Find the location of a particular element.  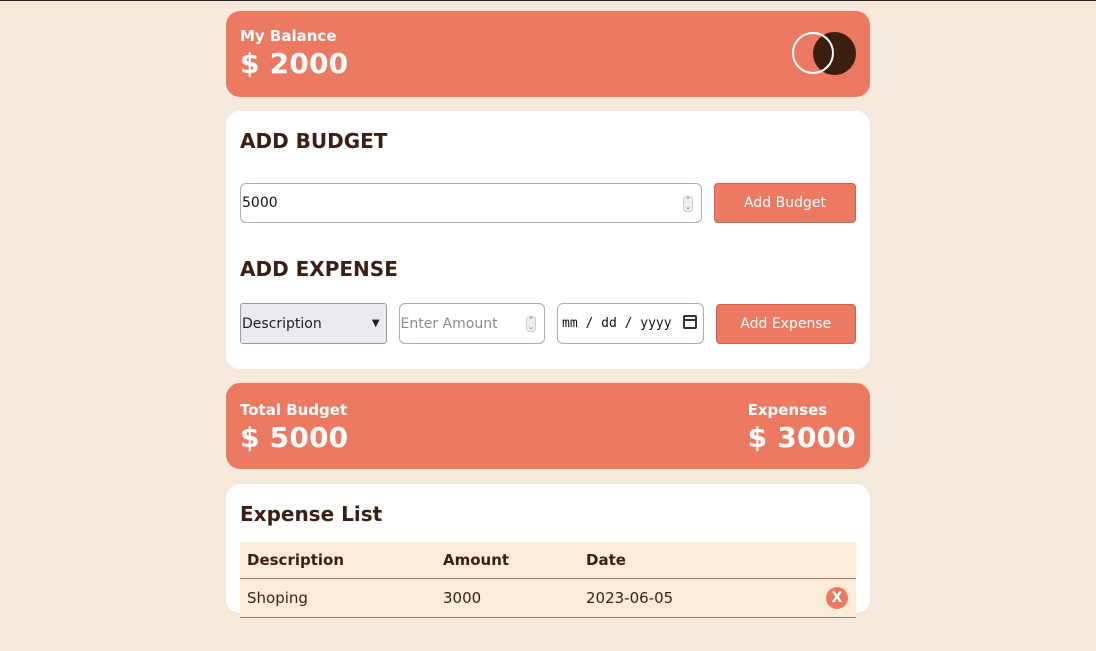

amount-placeholder: Enter Amount is located at coordinates (449, 323).